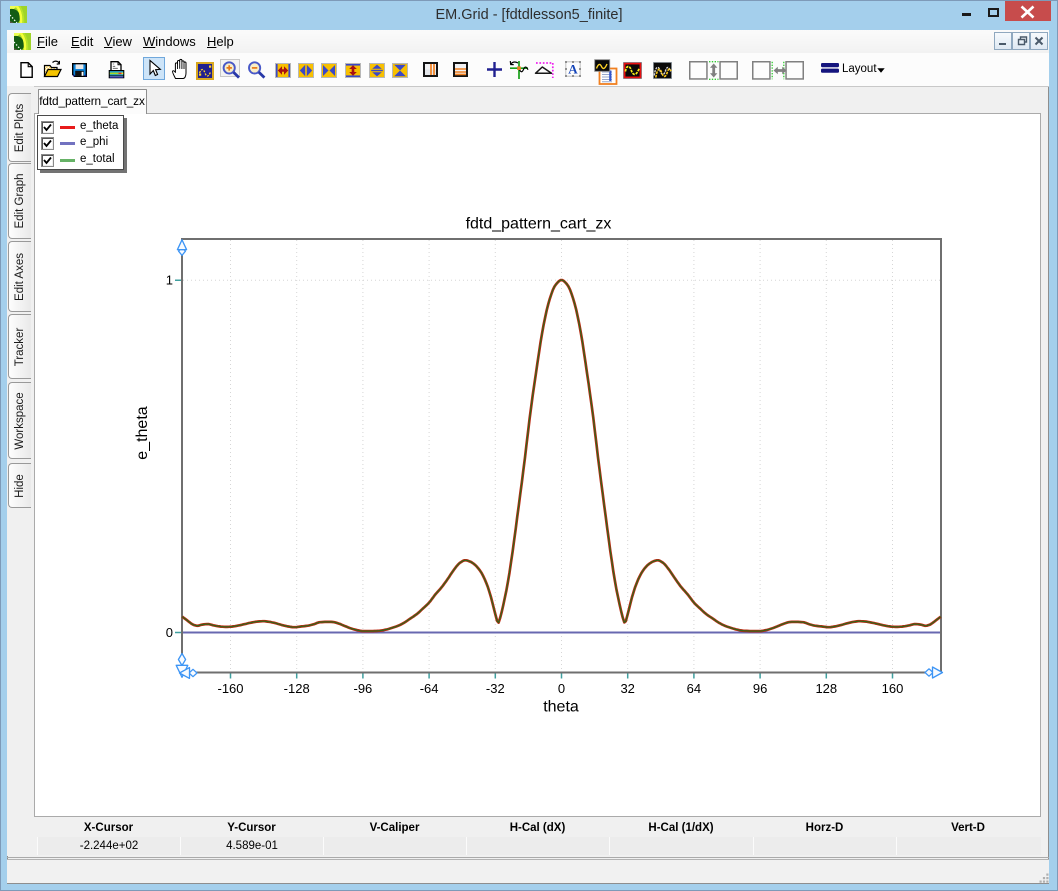 The height and width of the screenshot is (891, 1058). What do you see at coordinates (539, 224) in the screenshot?
I see `svg-text: fdtd_pattern_cart_zx` at bounding box center [539, 224].